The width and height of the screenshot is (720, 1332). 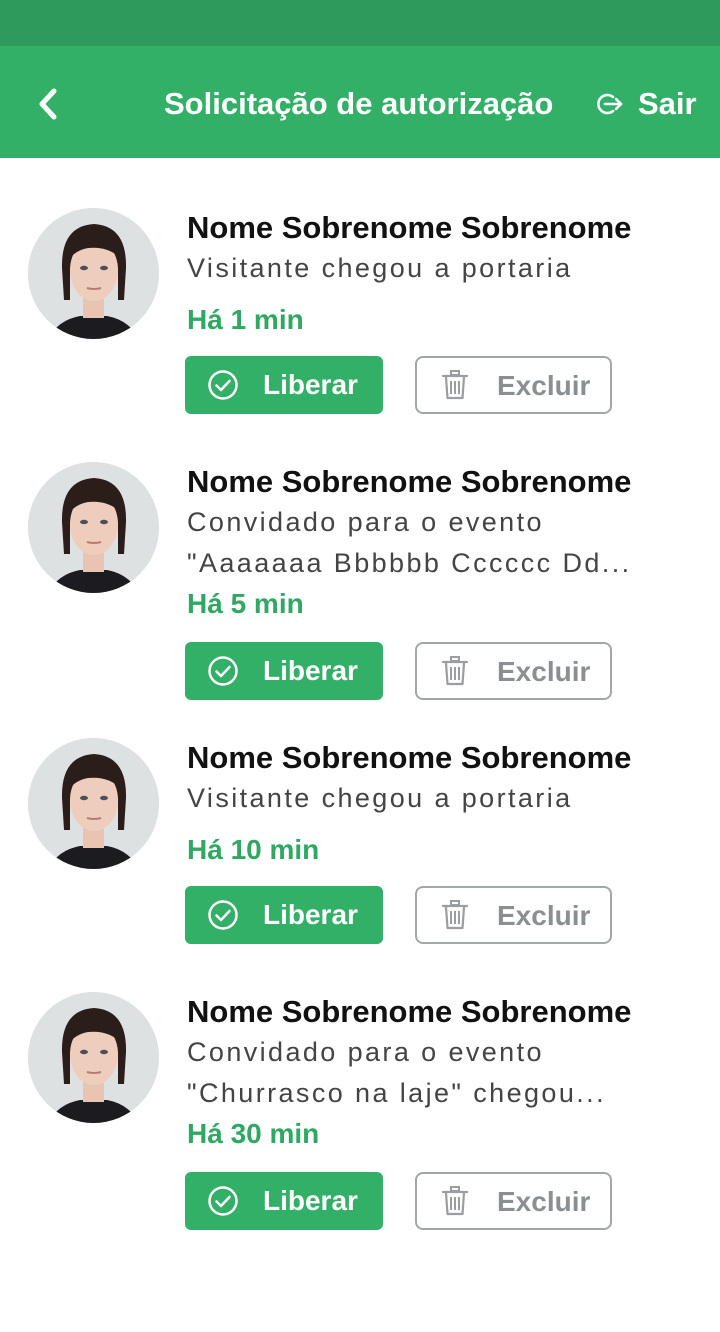 I want to click on elapsed-time: Há 5 min, so click(x=245, y=603).